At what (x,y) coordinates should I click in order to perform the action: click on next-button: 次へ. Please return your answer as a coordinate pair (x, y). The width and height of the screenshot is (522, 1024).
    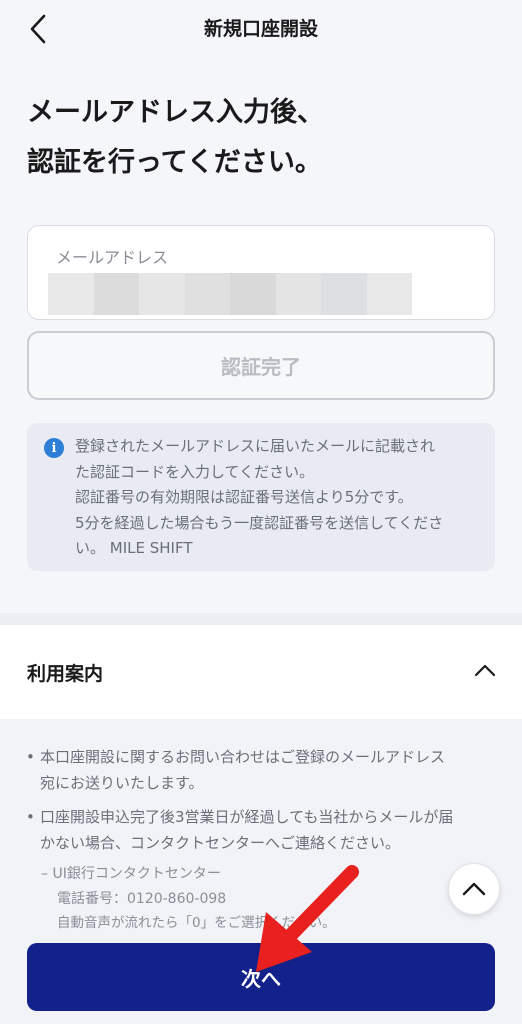
    Looking at the image, I should click on (261, 977).